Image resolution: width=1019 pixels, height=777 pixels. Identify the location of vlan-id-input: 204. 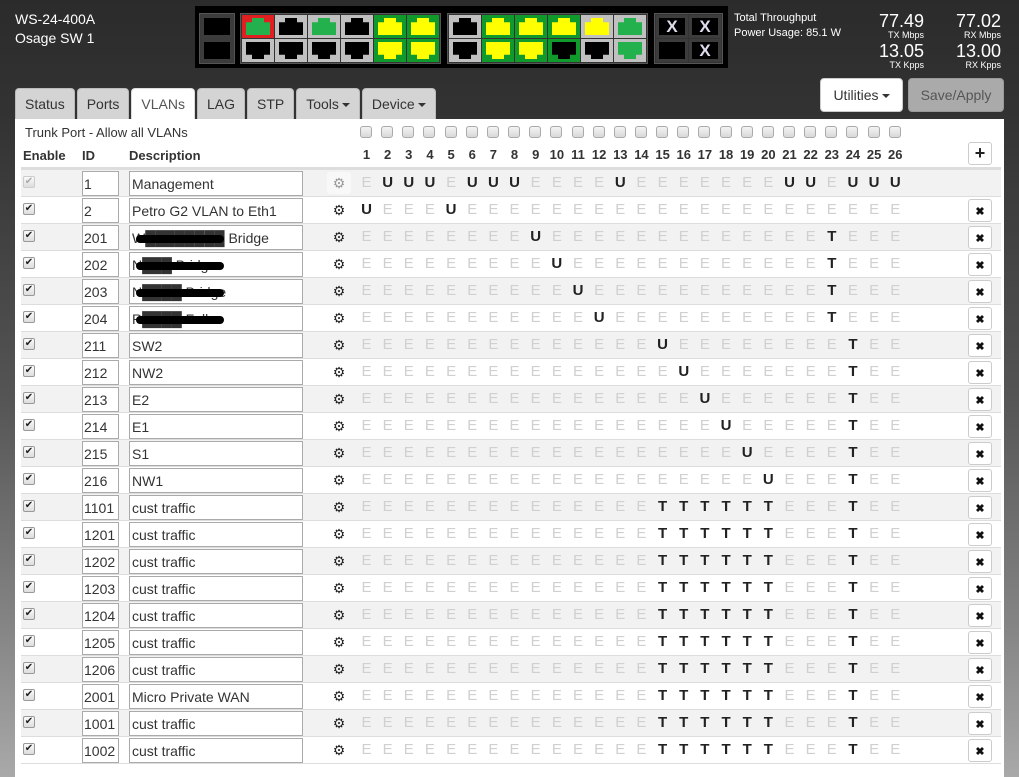
(100, 318).